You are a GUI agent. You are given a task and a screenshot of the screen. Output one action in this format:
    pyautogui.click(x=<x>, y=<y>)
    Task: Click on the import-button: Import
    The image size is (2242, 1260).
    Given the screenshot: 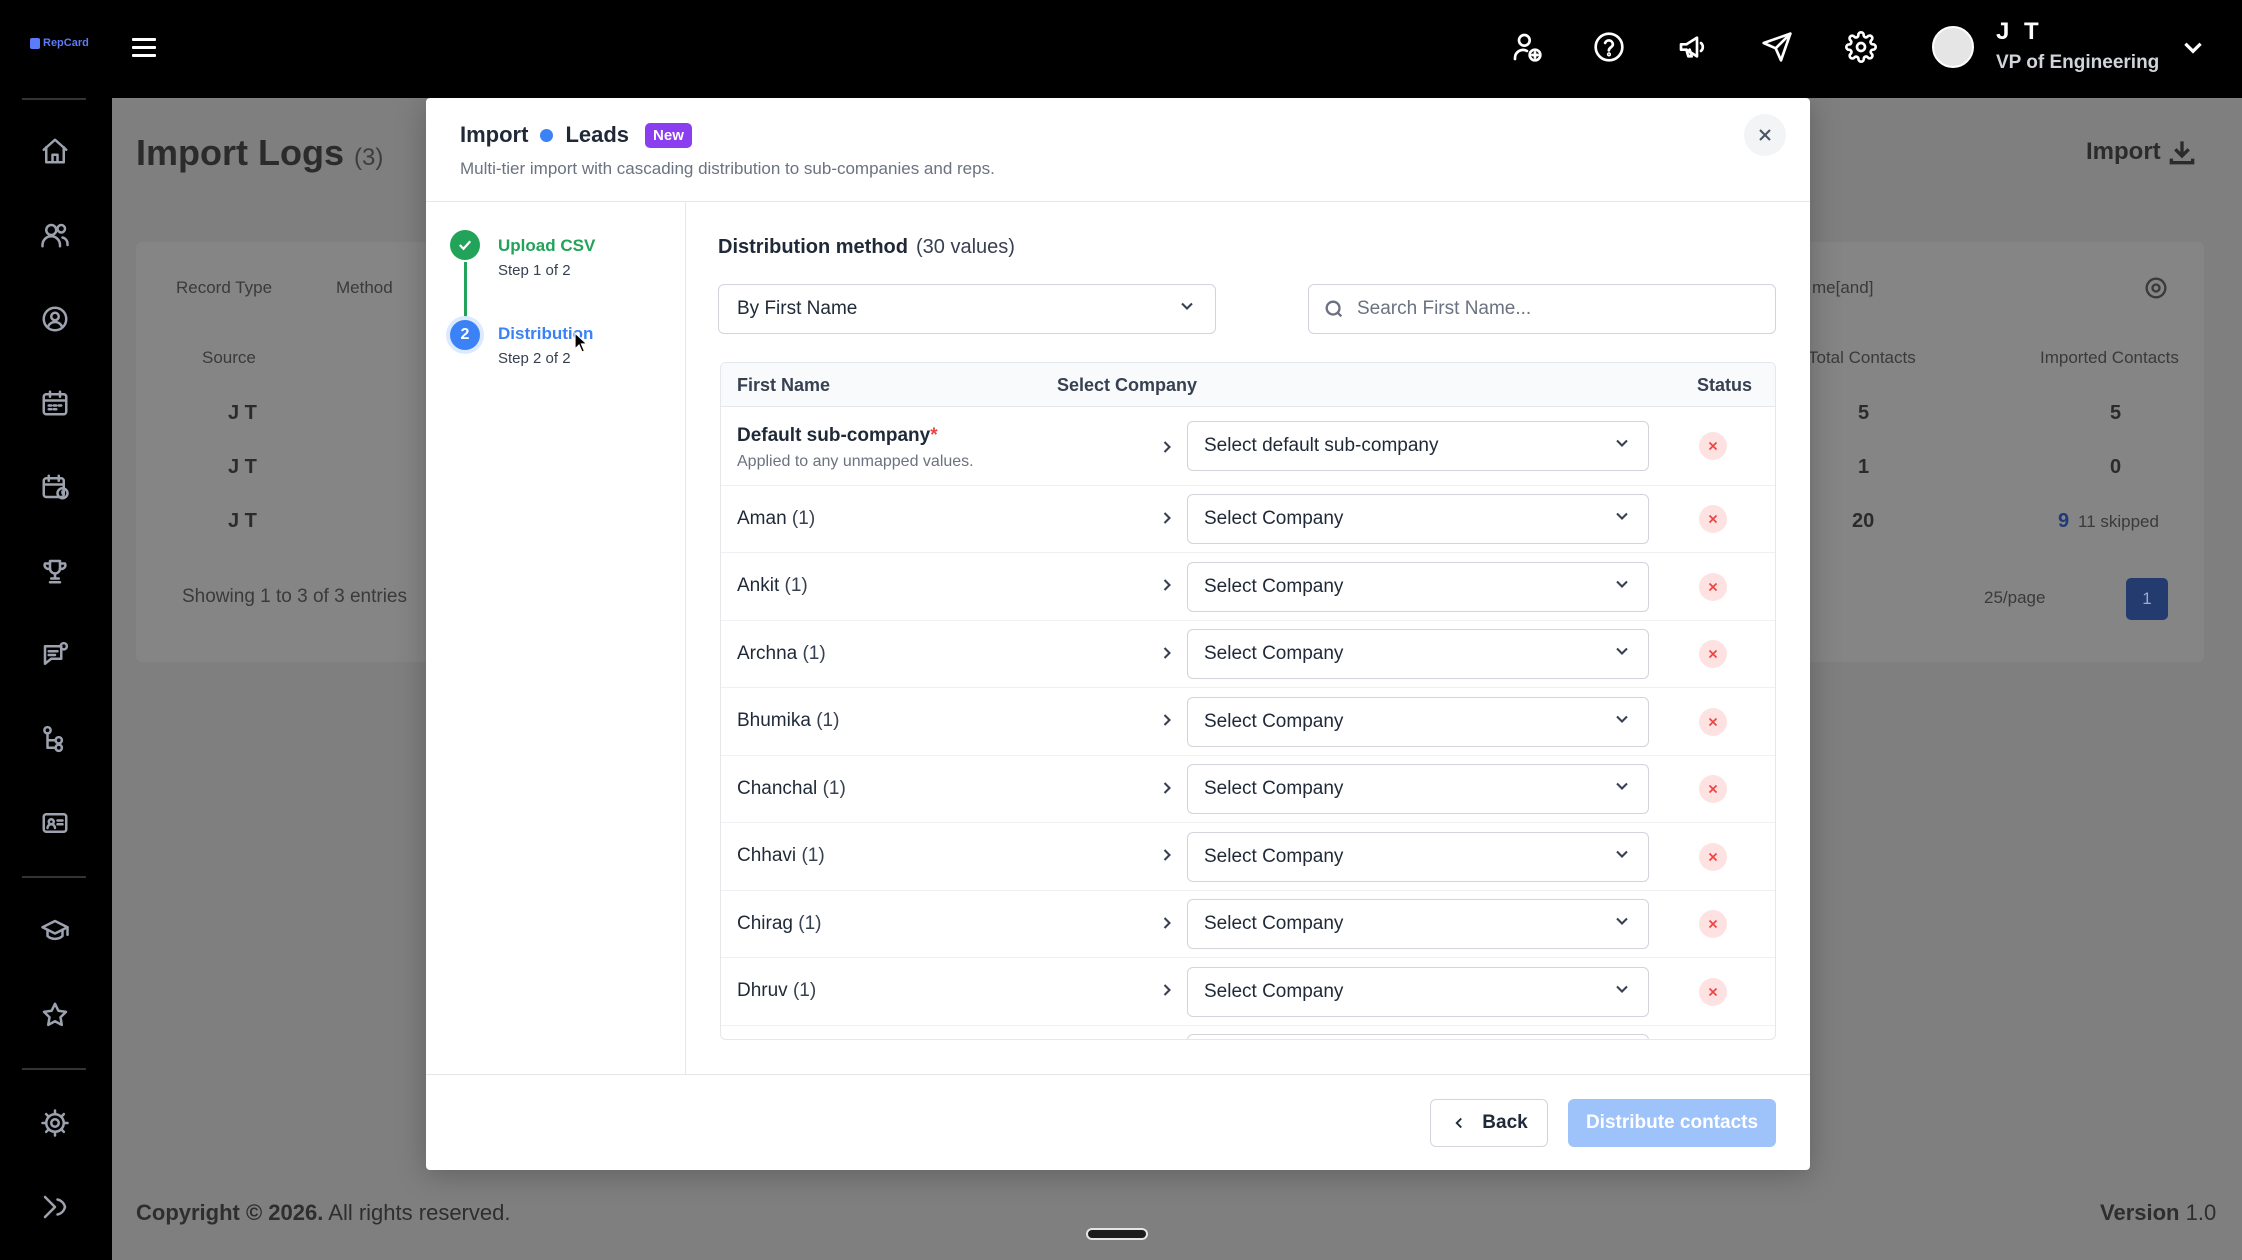 What is the action you would take?
    pyautogui.click(x=2123, y=152)
    